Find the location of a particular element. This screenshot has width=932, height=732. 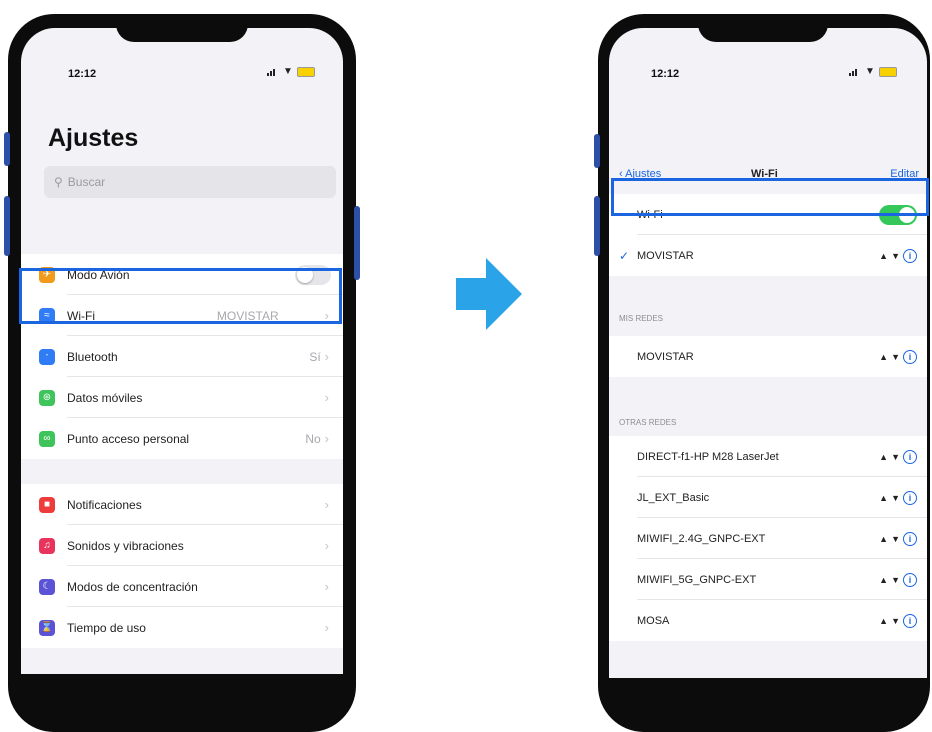

network-row: MOVISTAR ▲ ▼ i is located at coordinates (768, 356).